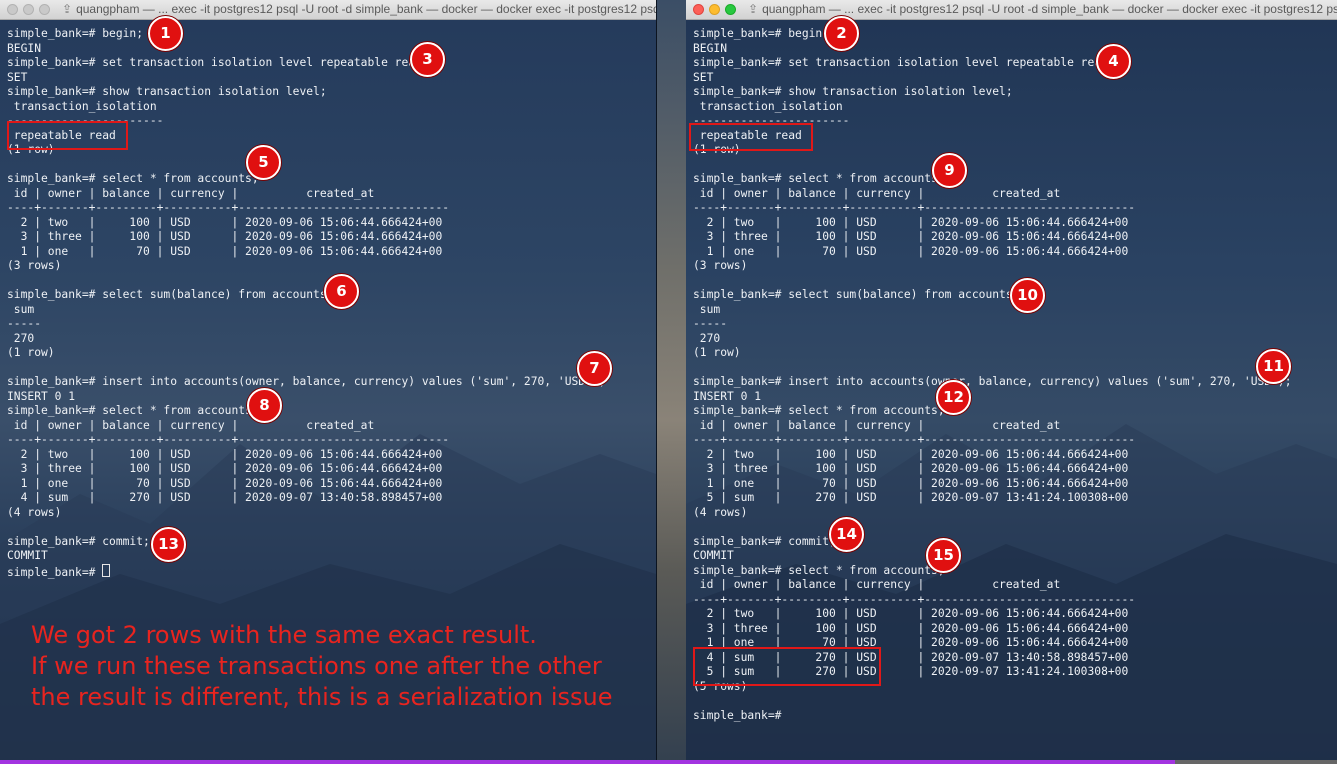 The height and width of the screenshot is (764, 1337). What do you see at coordinates (671, 382) in the screenshot?
I see `desktop-background-strip` at bounding box center [671, 382].